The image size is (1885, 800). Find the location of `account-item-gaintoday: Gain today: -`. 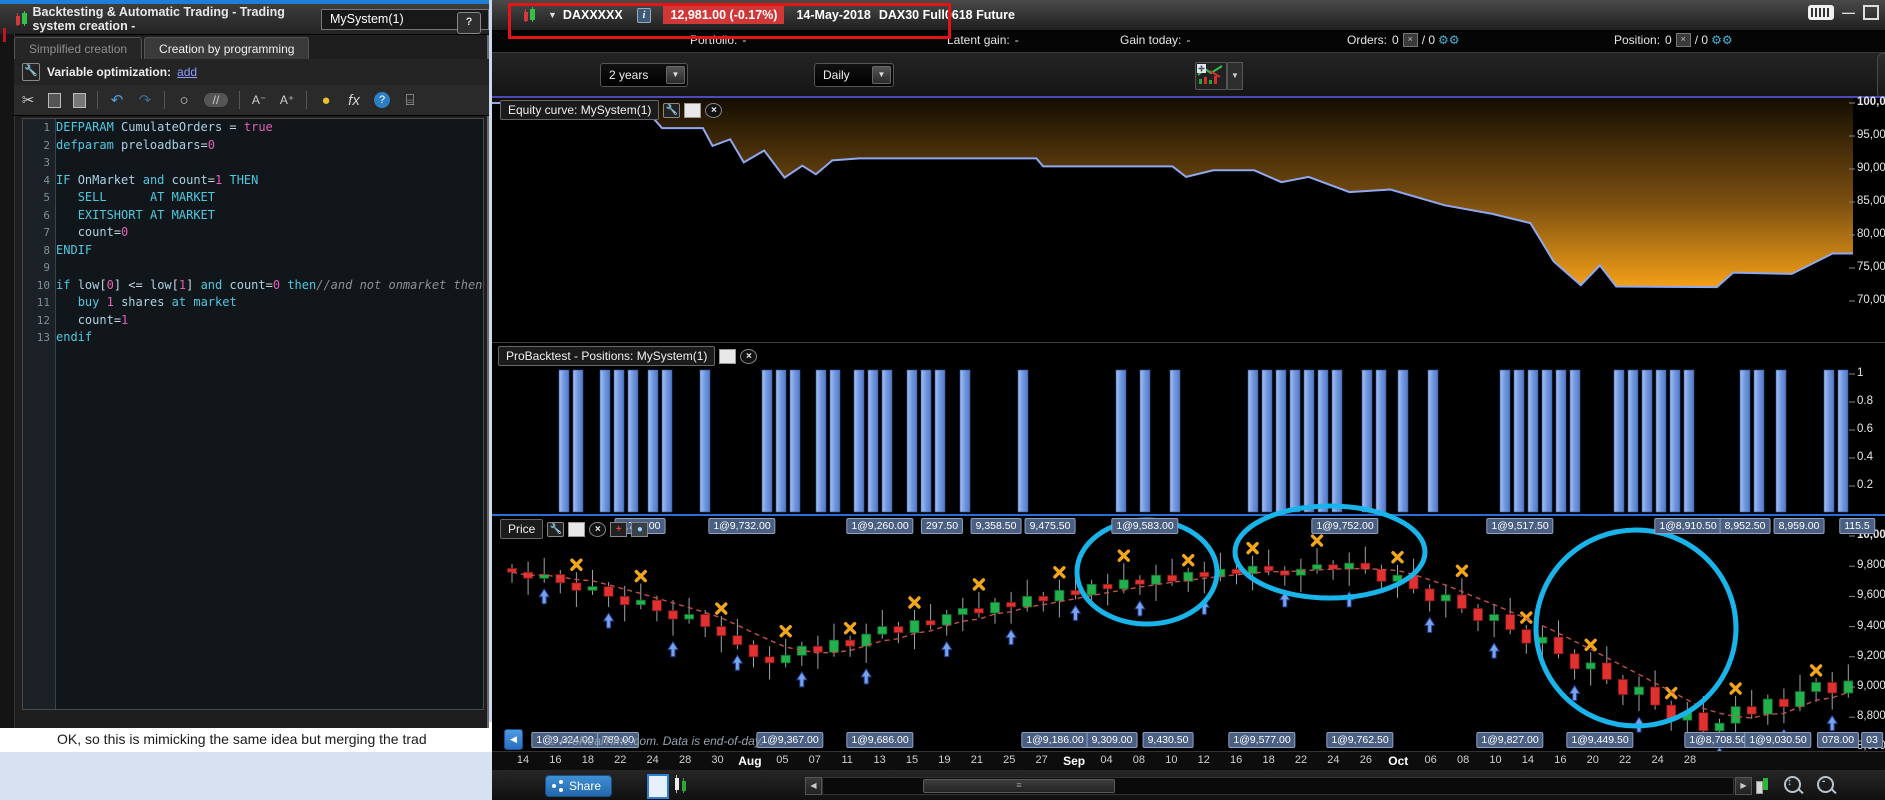

account-item-gaintoday: Gain today: - is located at coordinates (1155, 40).